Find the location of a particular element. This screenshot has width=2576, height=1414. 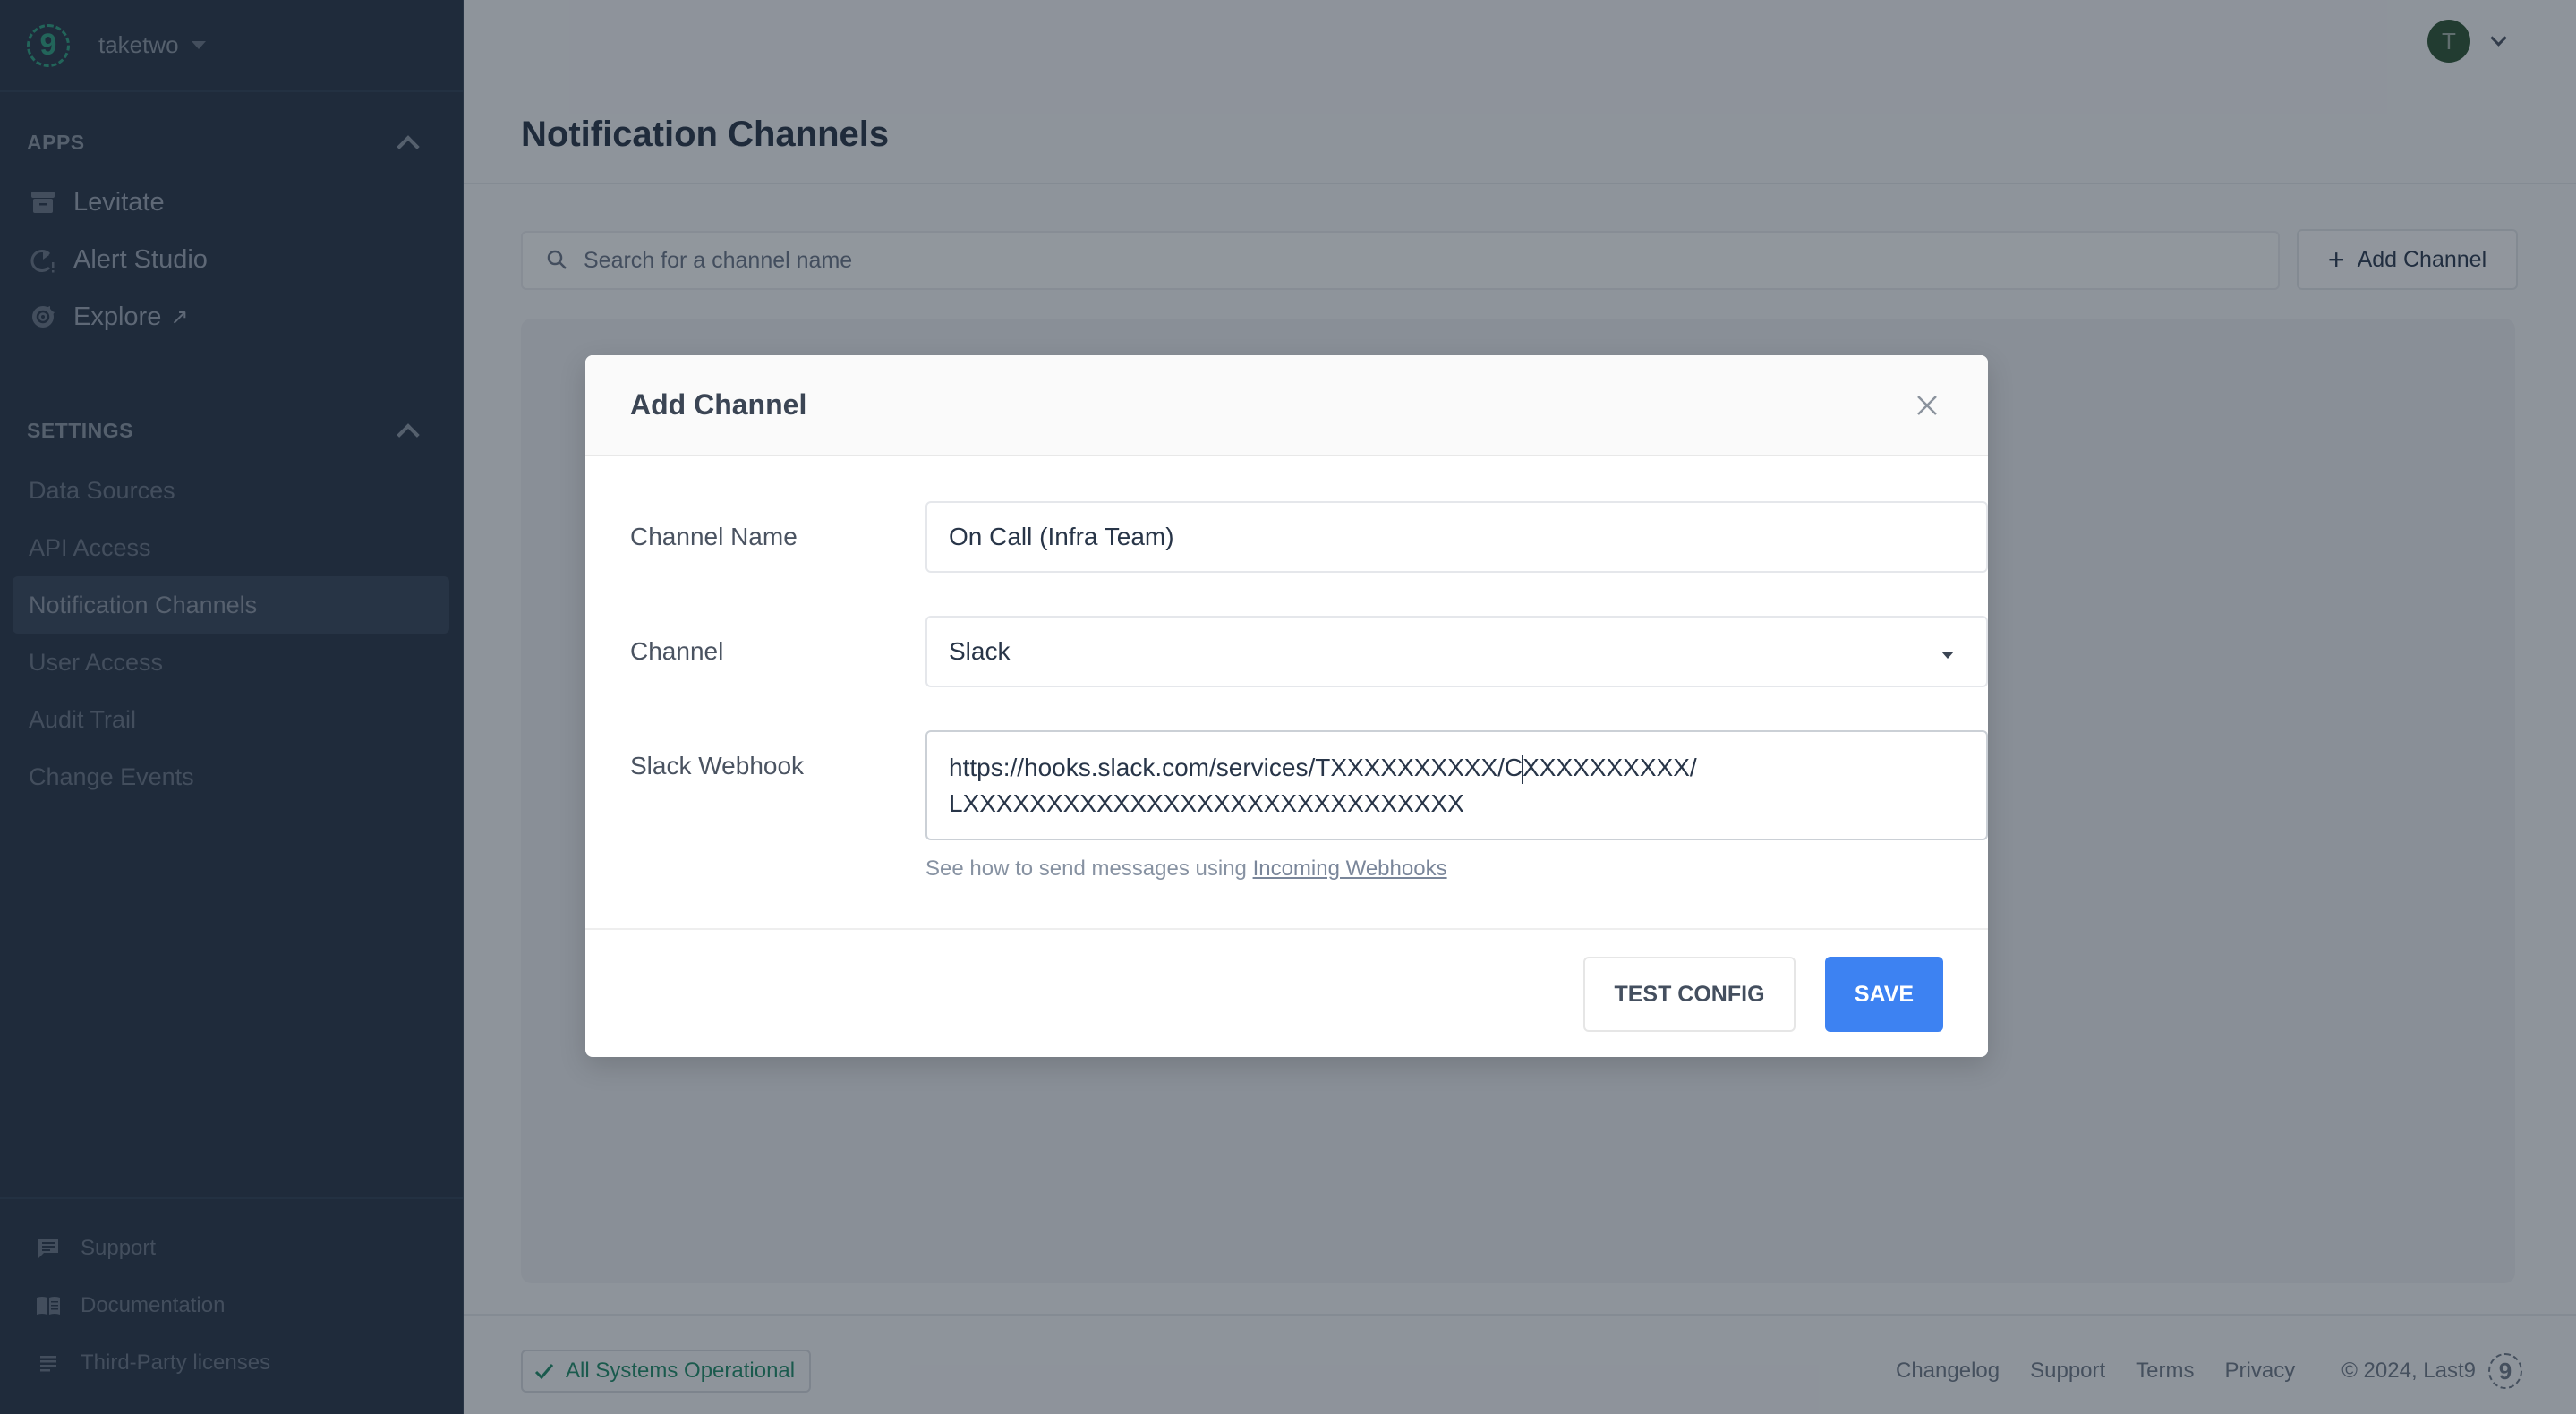

slack-webhook-label: Slack Webhook is located at coordinates (717, 765).